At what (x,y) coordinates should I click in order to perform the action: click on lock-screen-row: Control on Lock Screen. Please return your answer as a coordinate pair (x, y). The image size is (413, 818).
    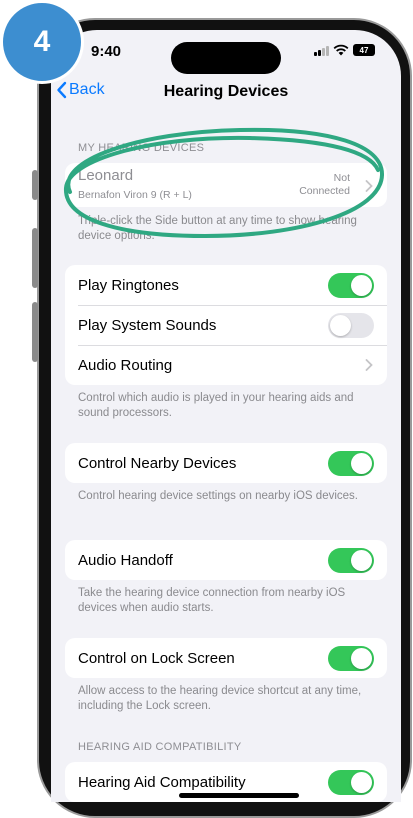
    Looking at the image, I should click on (226, 658).